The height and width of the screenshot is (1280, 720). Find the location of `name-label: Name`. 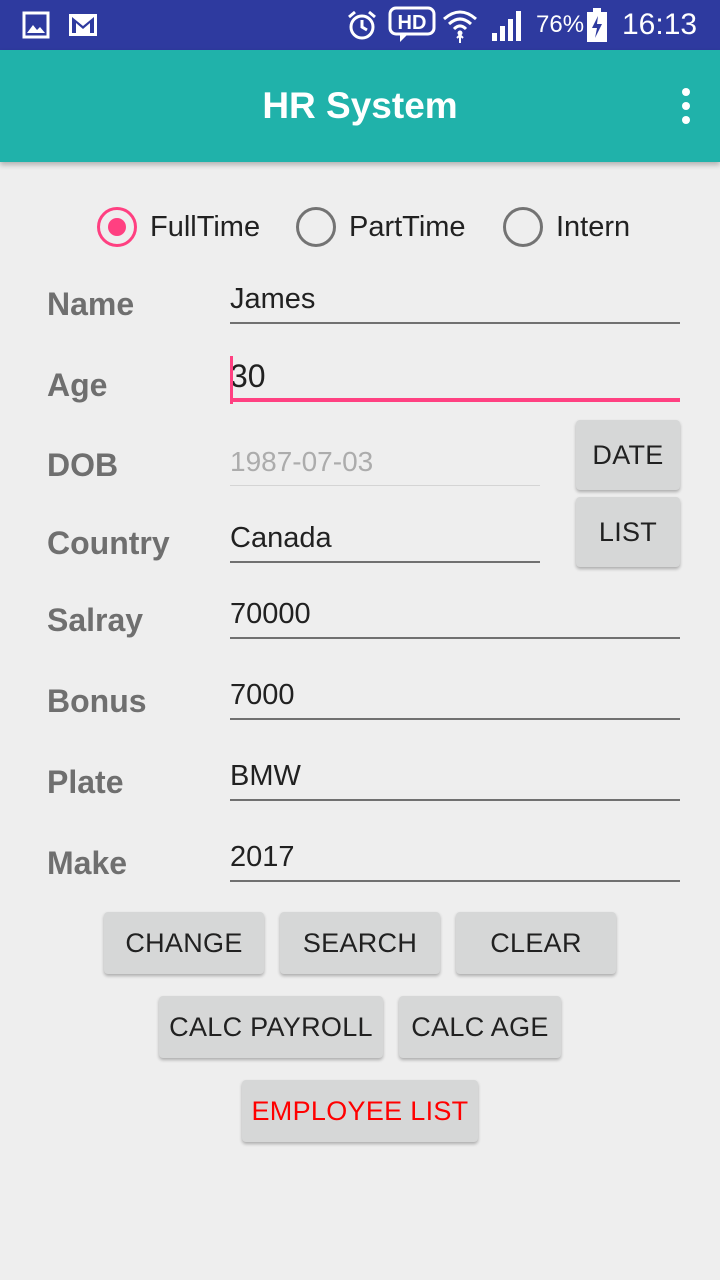

name-label: Name is located at coordinates (91, 304).